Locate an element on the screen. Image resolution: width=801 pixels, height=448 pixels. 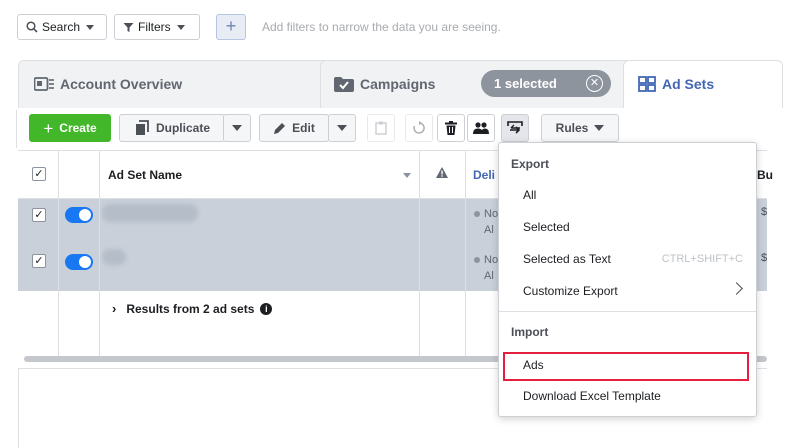
tab-account-text: Account Overview is located at coordinates (121, 84).